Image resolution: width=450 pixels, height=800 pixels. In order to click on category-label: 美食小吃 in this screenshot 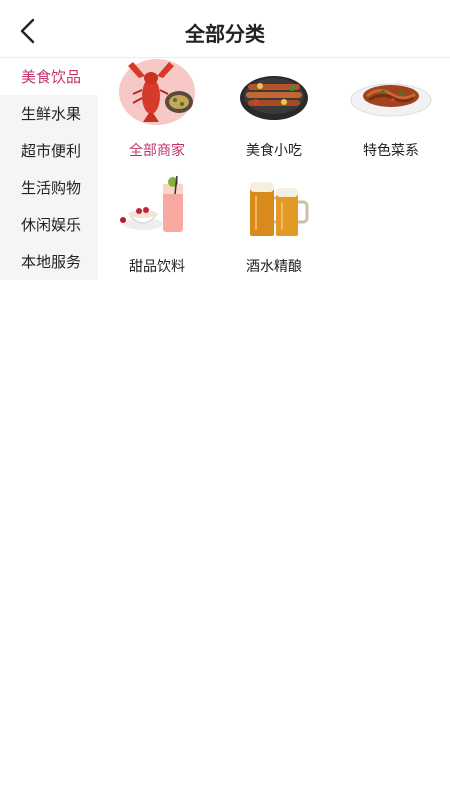, I will do `click(274, 151)`.